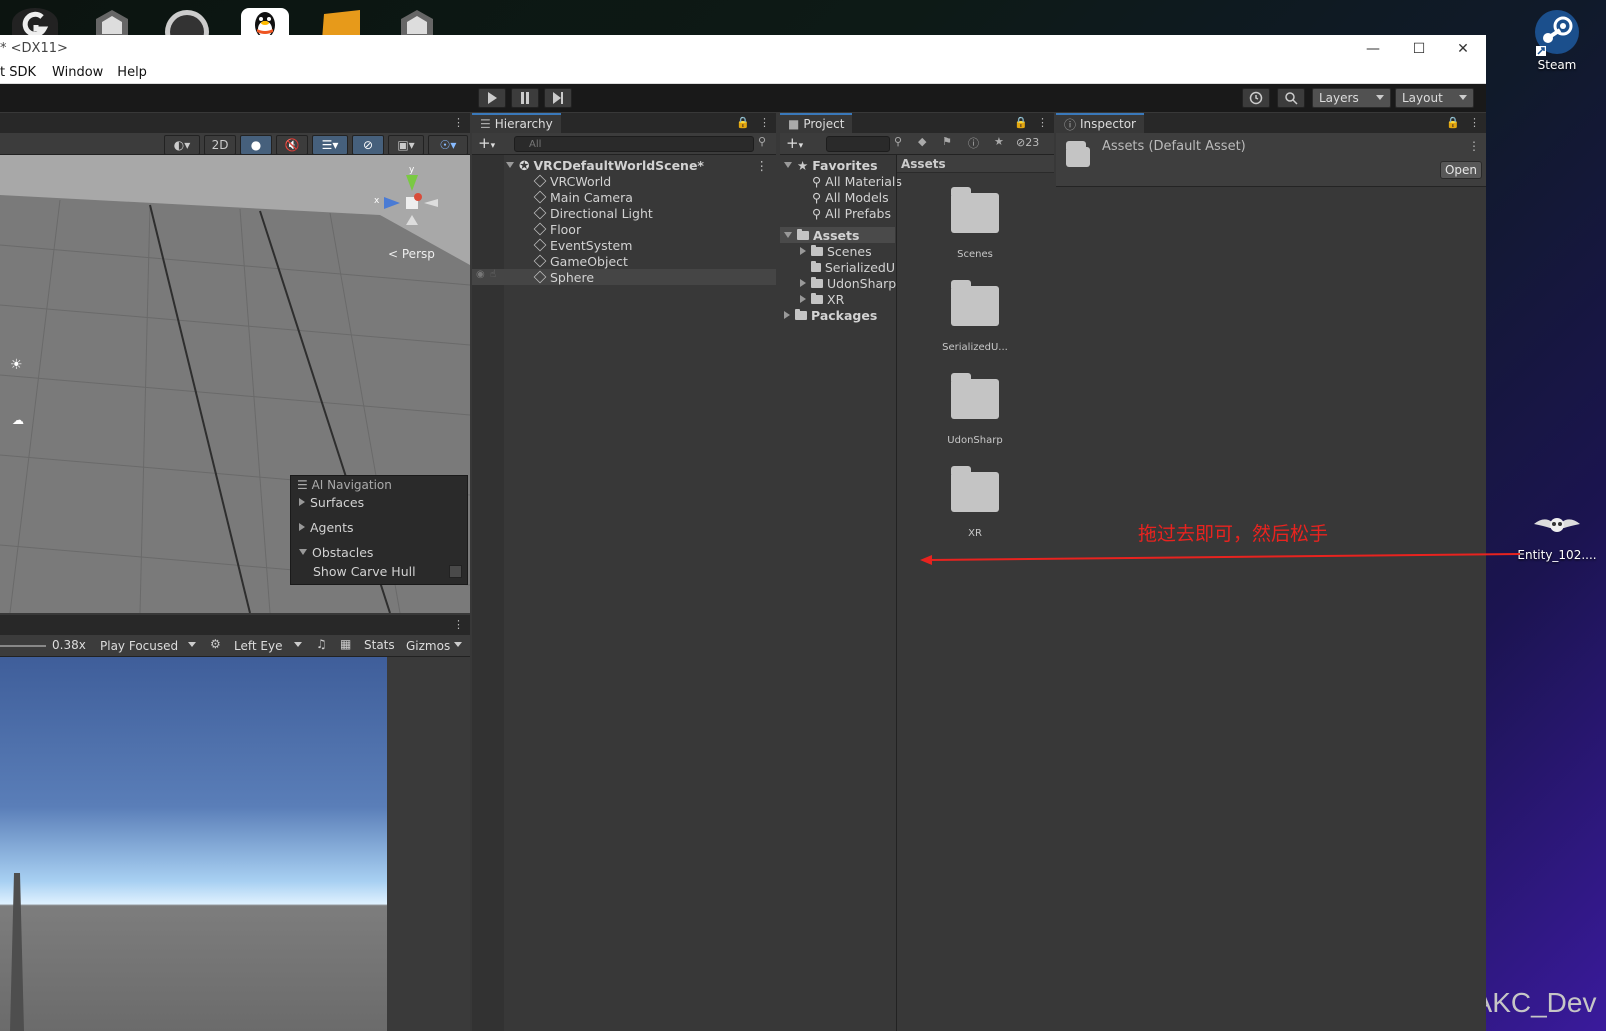 This screenshot has height=1031, width=1606. I want to click on stats-button: Stats, so click(379, 645).